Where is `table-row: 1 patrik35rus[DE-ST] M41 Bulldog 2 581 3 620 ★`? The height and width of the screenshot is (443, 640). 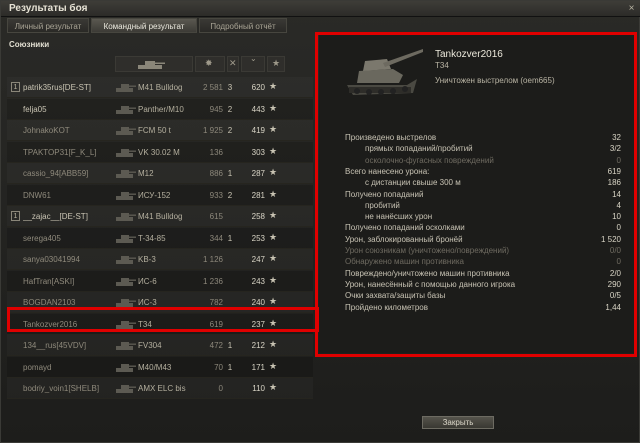 table-row: 1 patrik35rus[DE-ST] M41 Bulldog 2 581 3 620 ★ is located at coordinates (160, 87).